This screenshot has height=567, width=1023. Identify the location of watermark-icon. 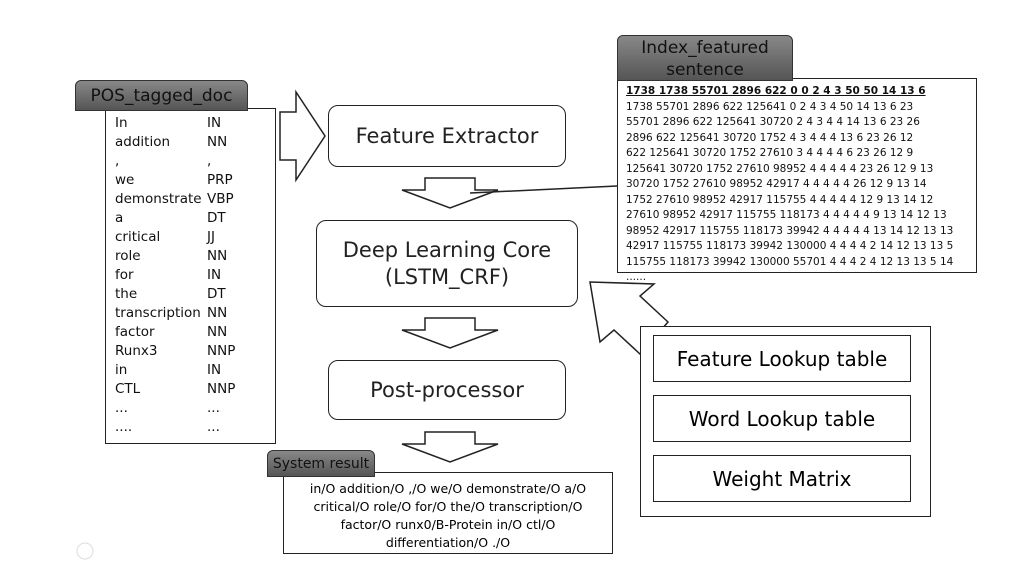
(85, 551).